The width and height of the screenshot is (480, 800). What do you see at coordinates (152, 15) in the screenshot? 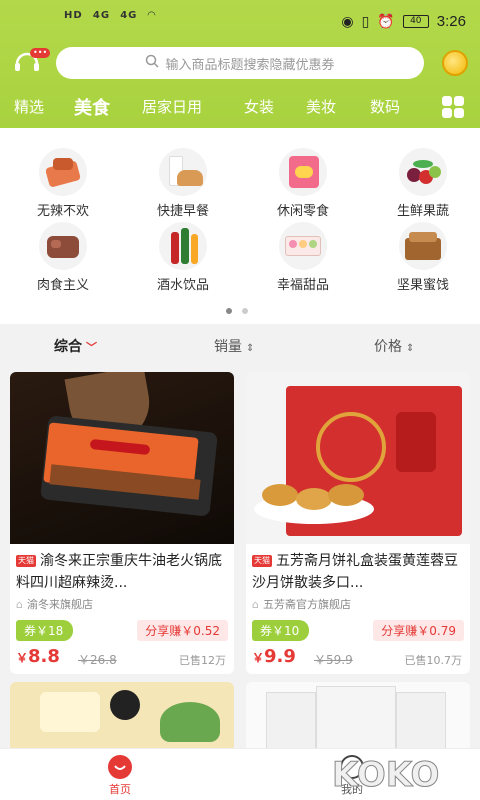
I see `wifi-icon: ◠` at bounding box center [152, 15].